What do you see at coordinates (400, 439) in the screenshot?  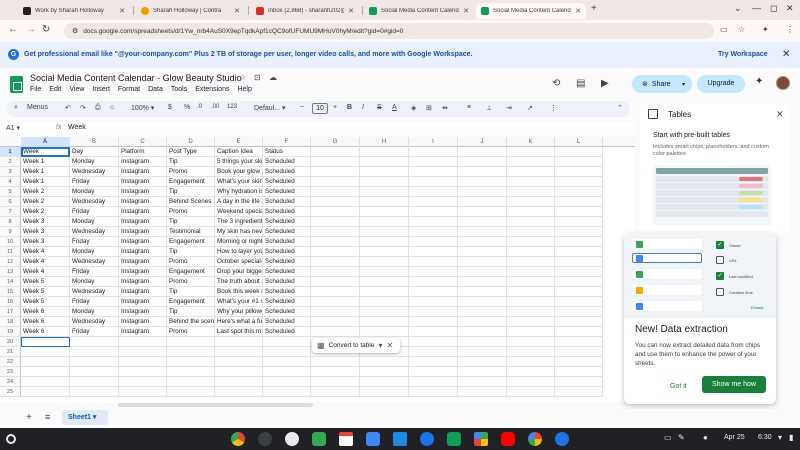 I see `files-icon` at bounding box center [400, 439].